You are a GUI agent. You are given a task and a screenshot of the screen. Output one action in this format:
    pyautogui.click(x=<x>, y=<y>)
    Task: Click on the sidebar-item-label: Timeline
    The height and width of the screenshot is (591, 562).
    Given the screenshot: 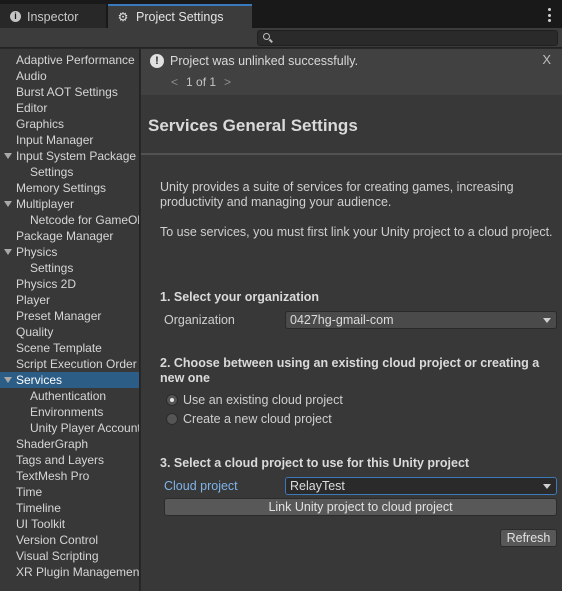 What is the action you would take?
    pyautogui.click(x=38, y=508)
    